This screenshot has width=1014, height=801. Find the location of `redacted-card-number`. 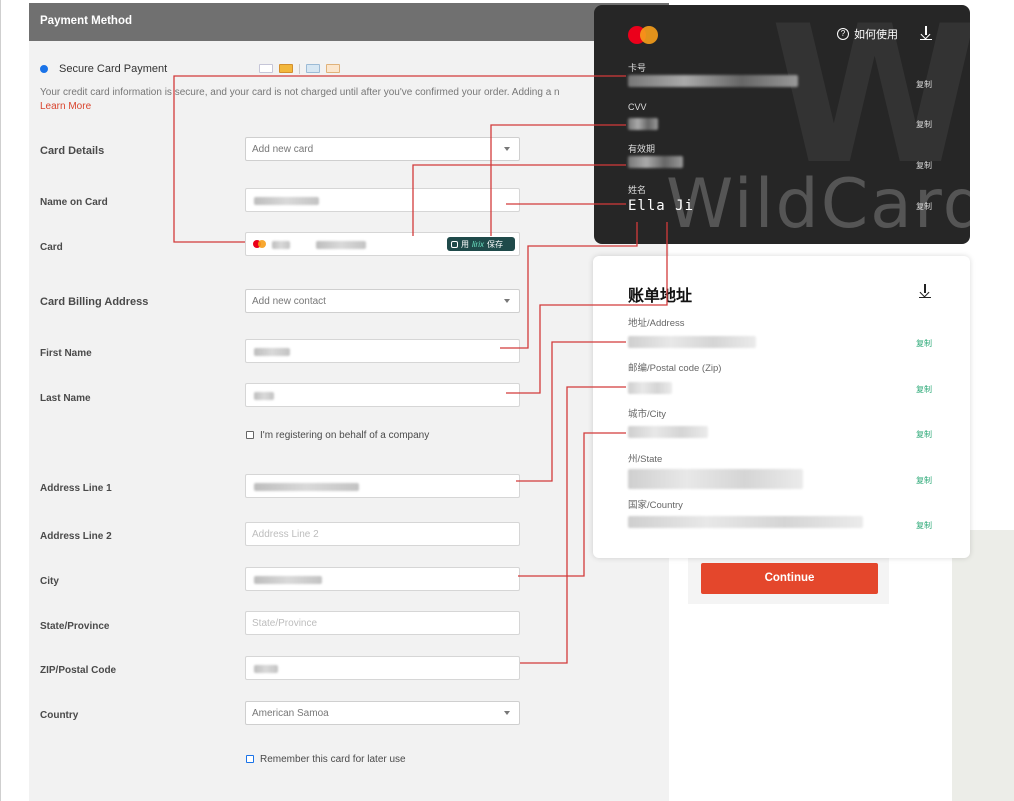

redacted-card-number is located at coordinates (713, 81).